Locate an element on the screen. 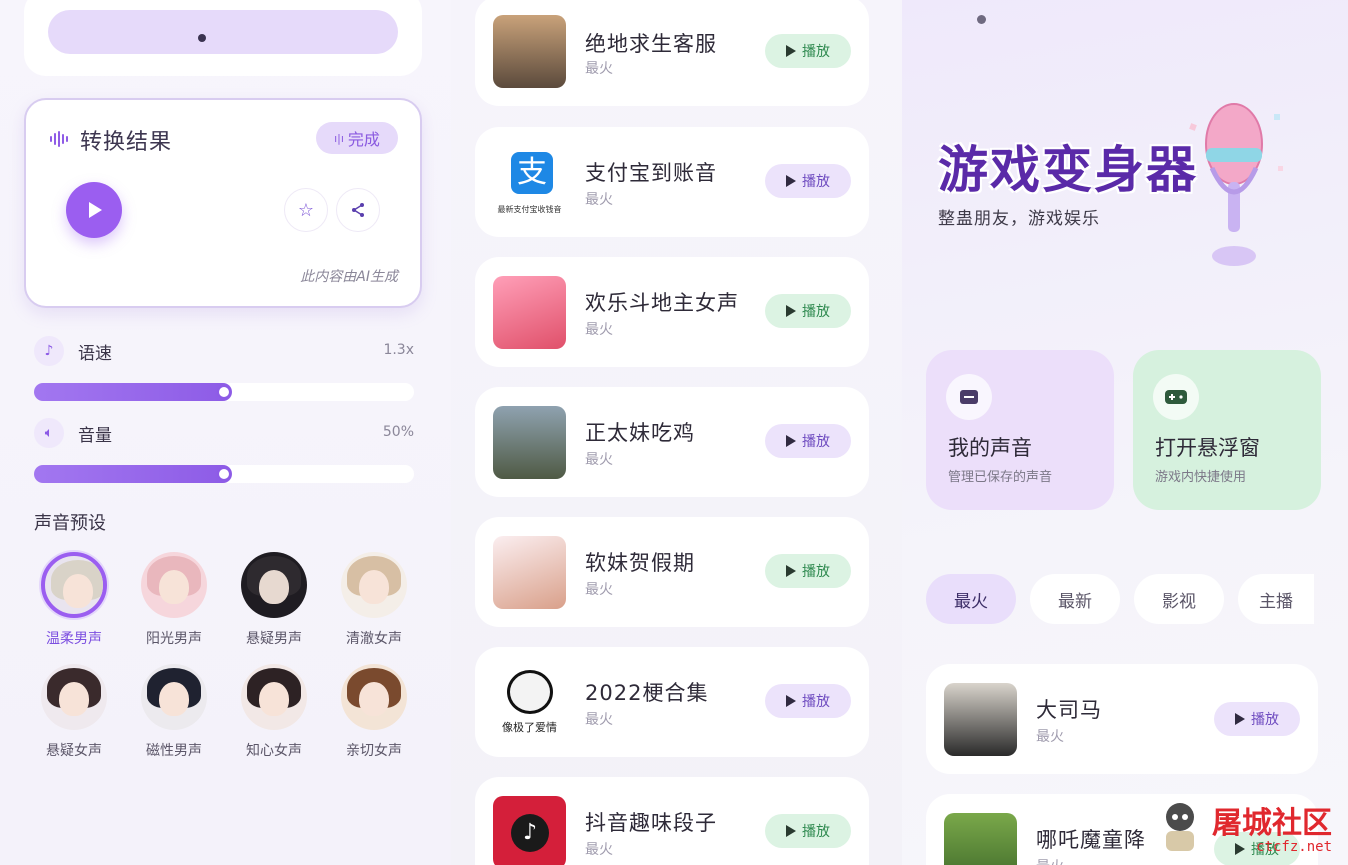 The image size is (1348, 865). watermark-title: 屠城社区 is located at coordinates (1272, 823).